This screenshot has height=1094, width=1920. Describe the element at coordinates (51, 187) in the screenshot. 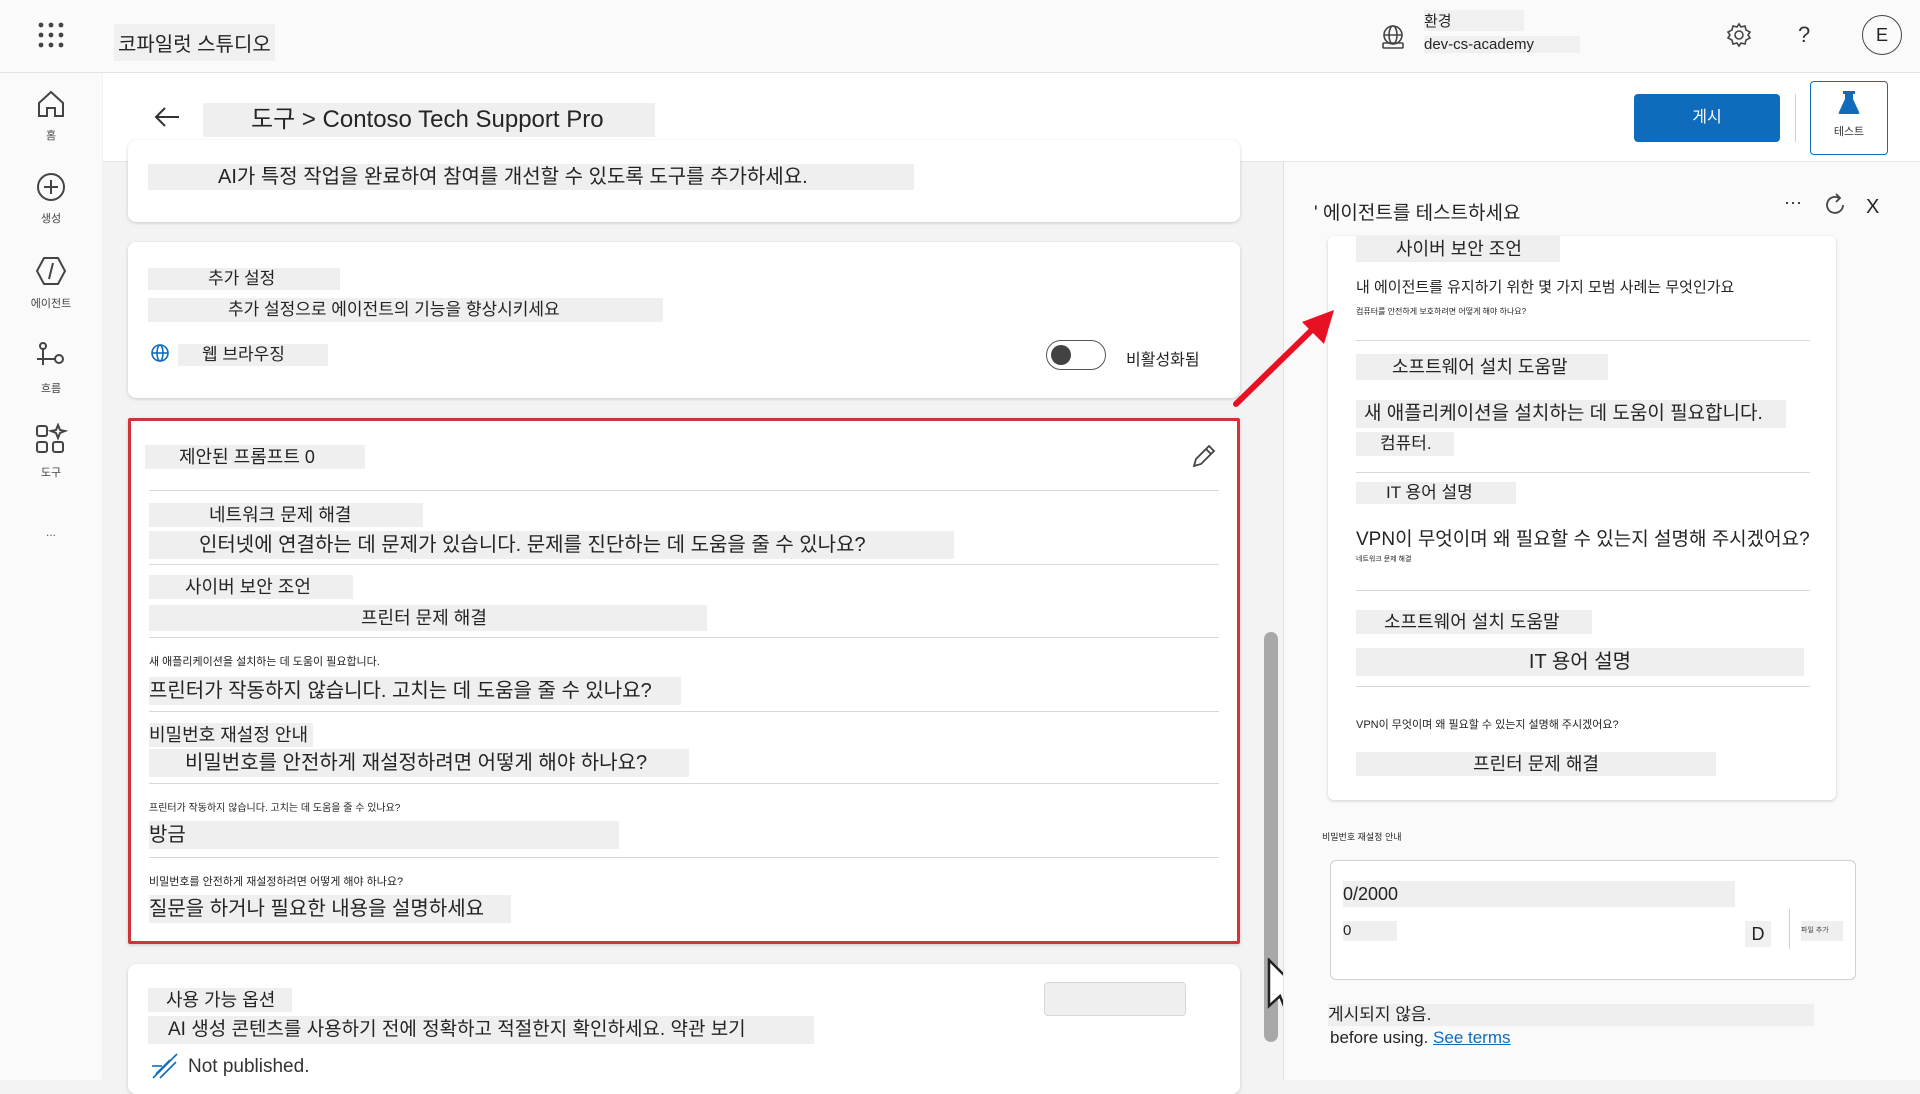

I see `plus-circle-icon` at that location.